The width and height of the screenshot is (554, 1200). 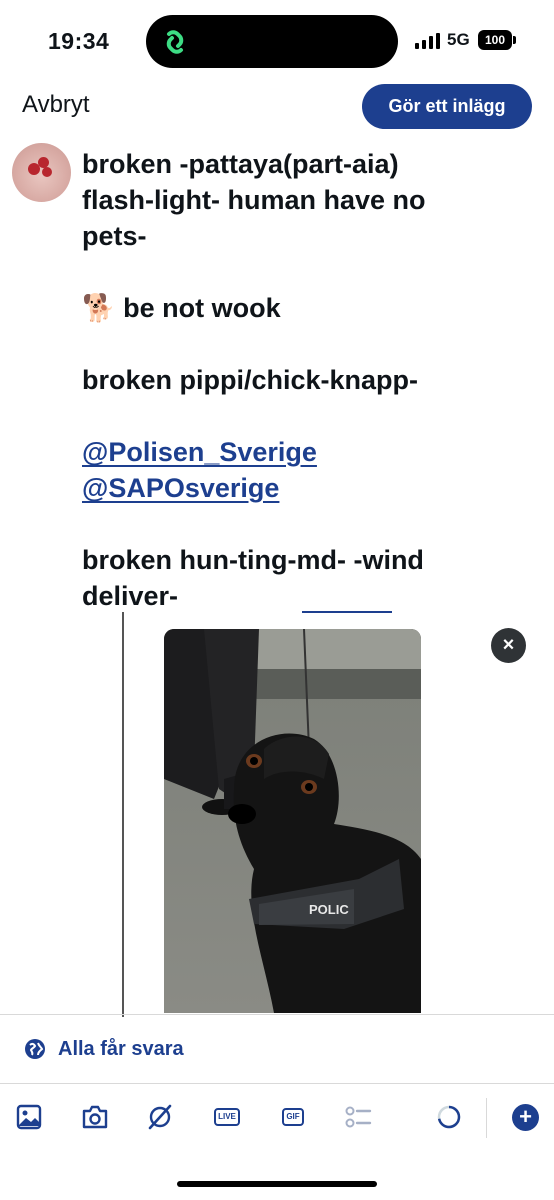 What do you see at coordinates (427, 41) in the screenshot?
I see `signal-icon` at bounding box center [427, 41].